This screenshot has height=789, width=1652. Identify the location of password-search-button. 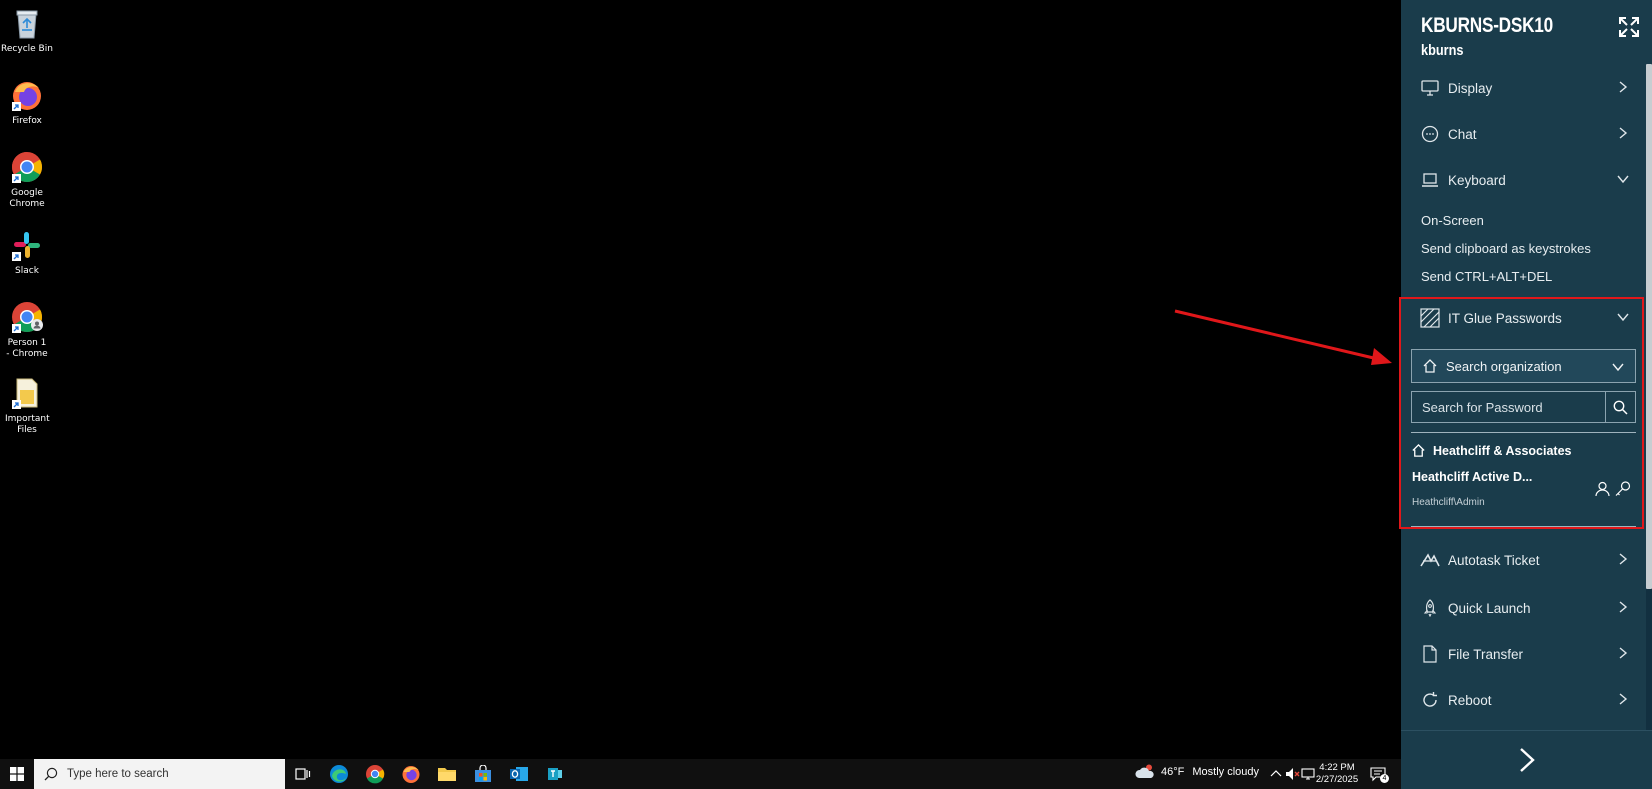
(1620, 407).